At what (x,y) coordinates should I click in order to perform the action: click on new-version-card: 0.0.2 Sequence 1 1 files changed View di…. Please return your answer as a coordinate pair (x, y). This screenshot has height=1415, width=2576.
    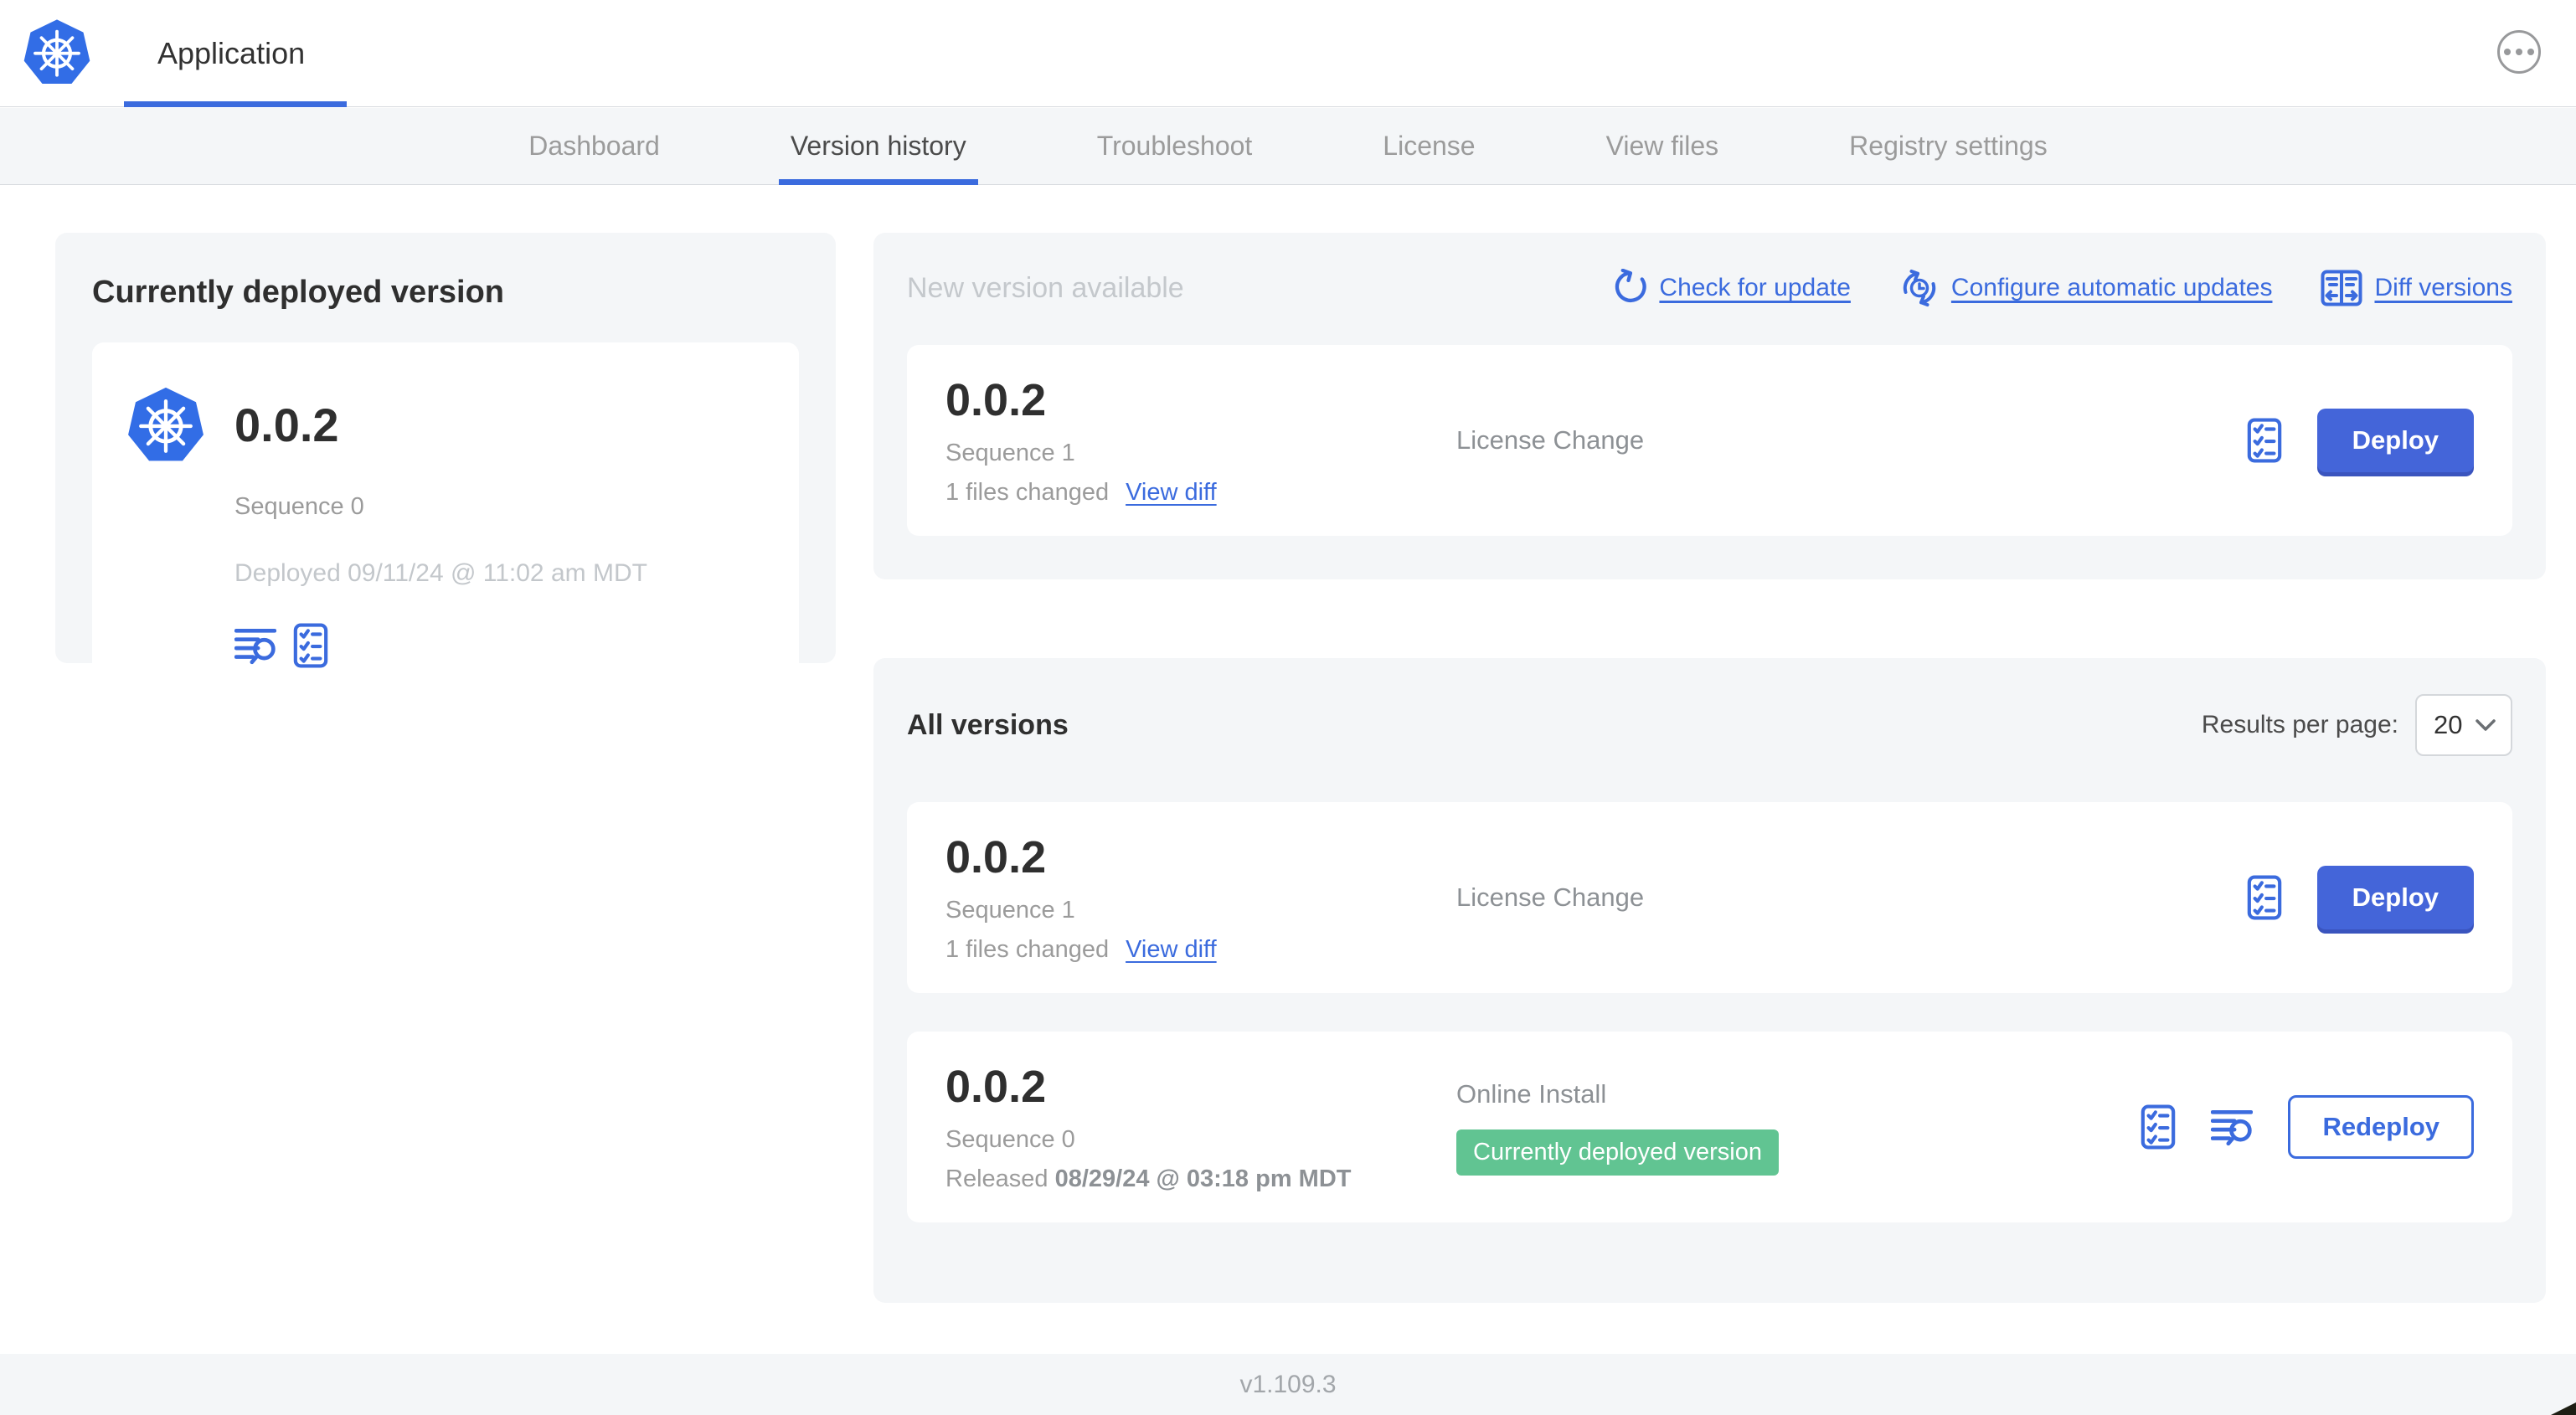
    Looking at the image, I should click on (1709, 440).